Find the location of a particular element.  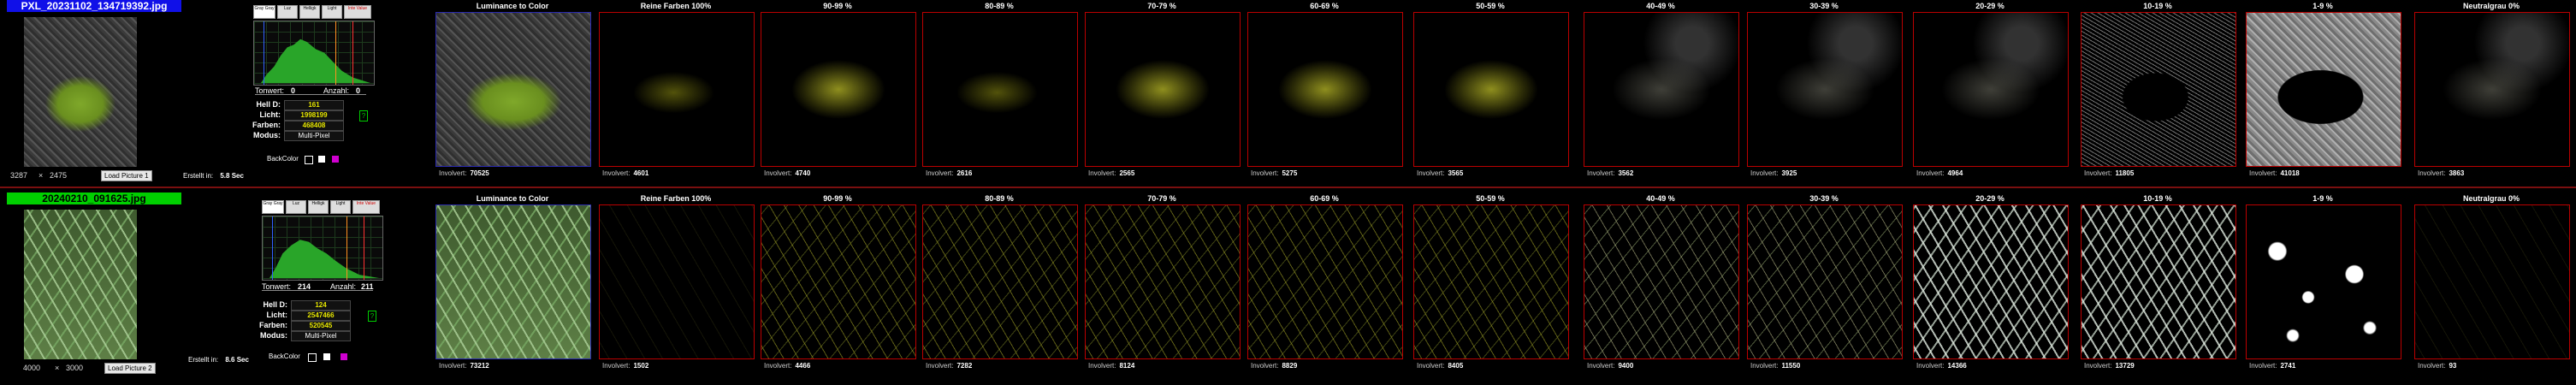

band-panel-footer: Involvert: 2616 is located at coordinates (949, 173).